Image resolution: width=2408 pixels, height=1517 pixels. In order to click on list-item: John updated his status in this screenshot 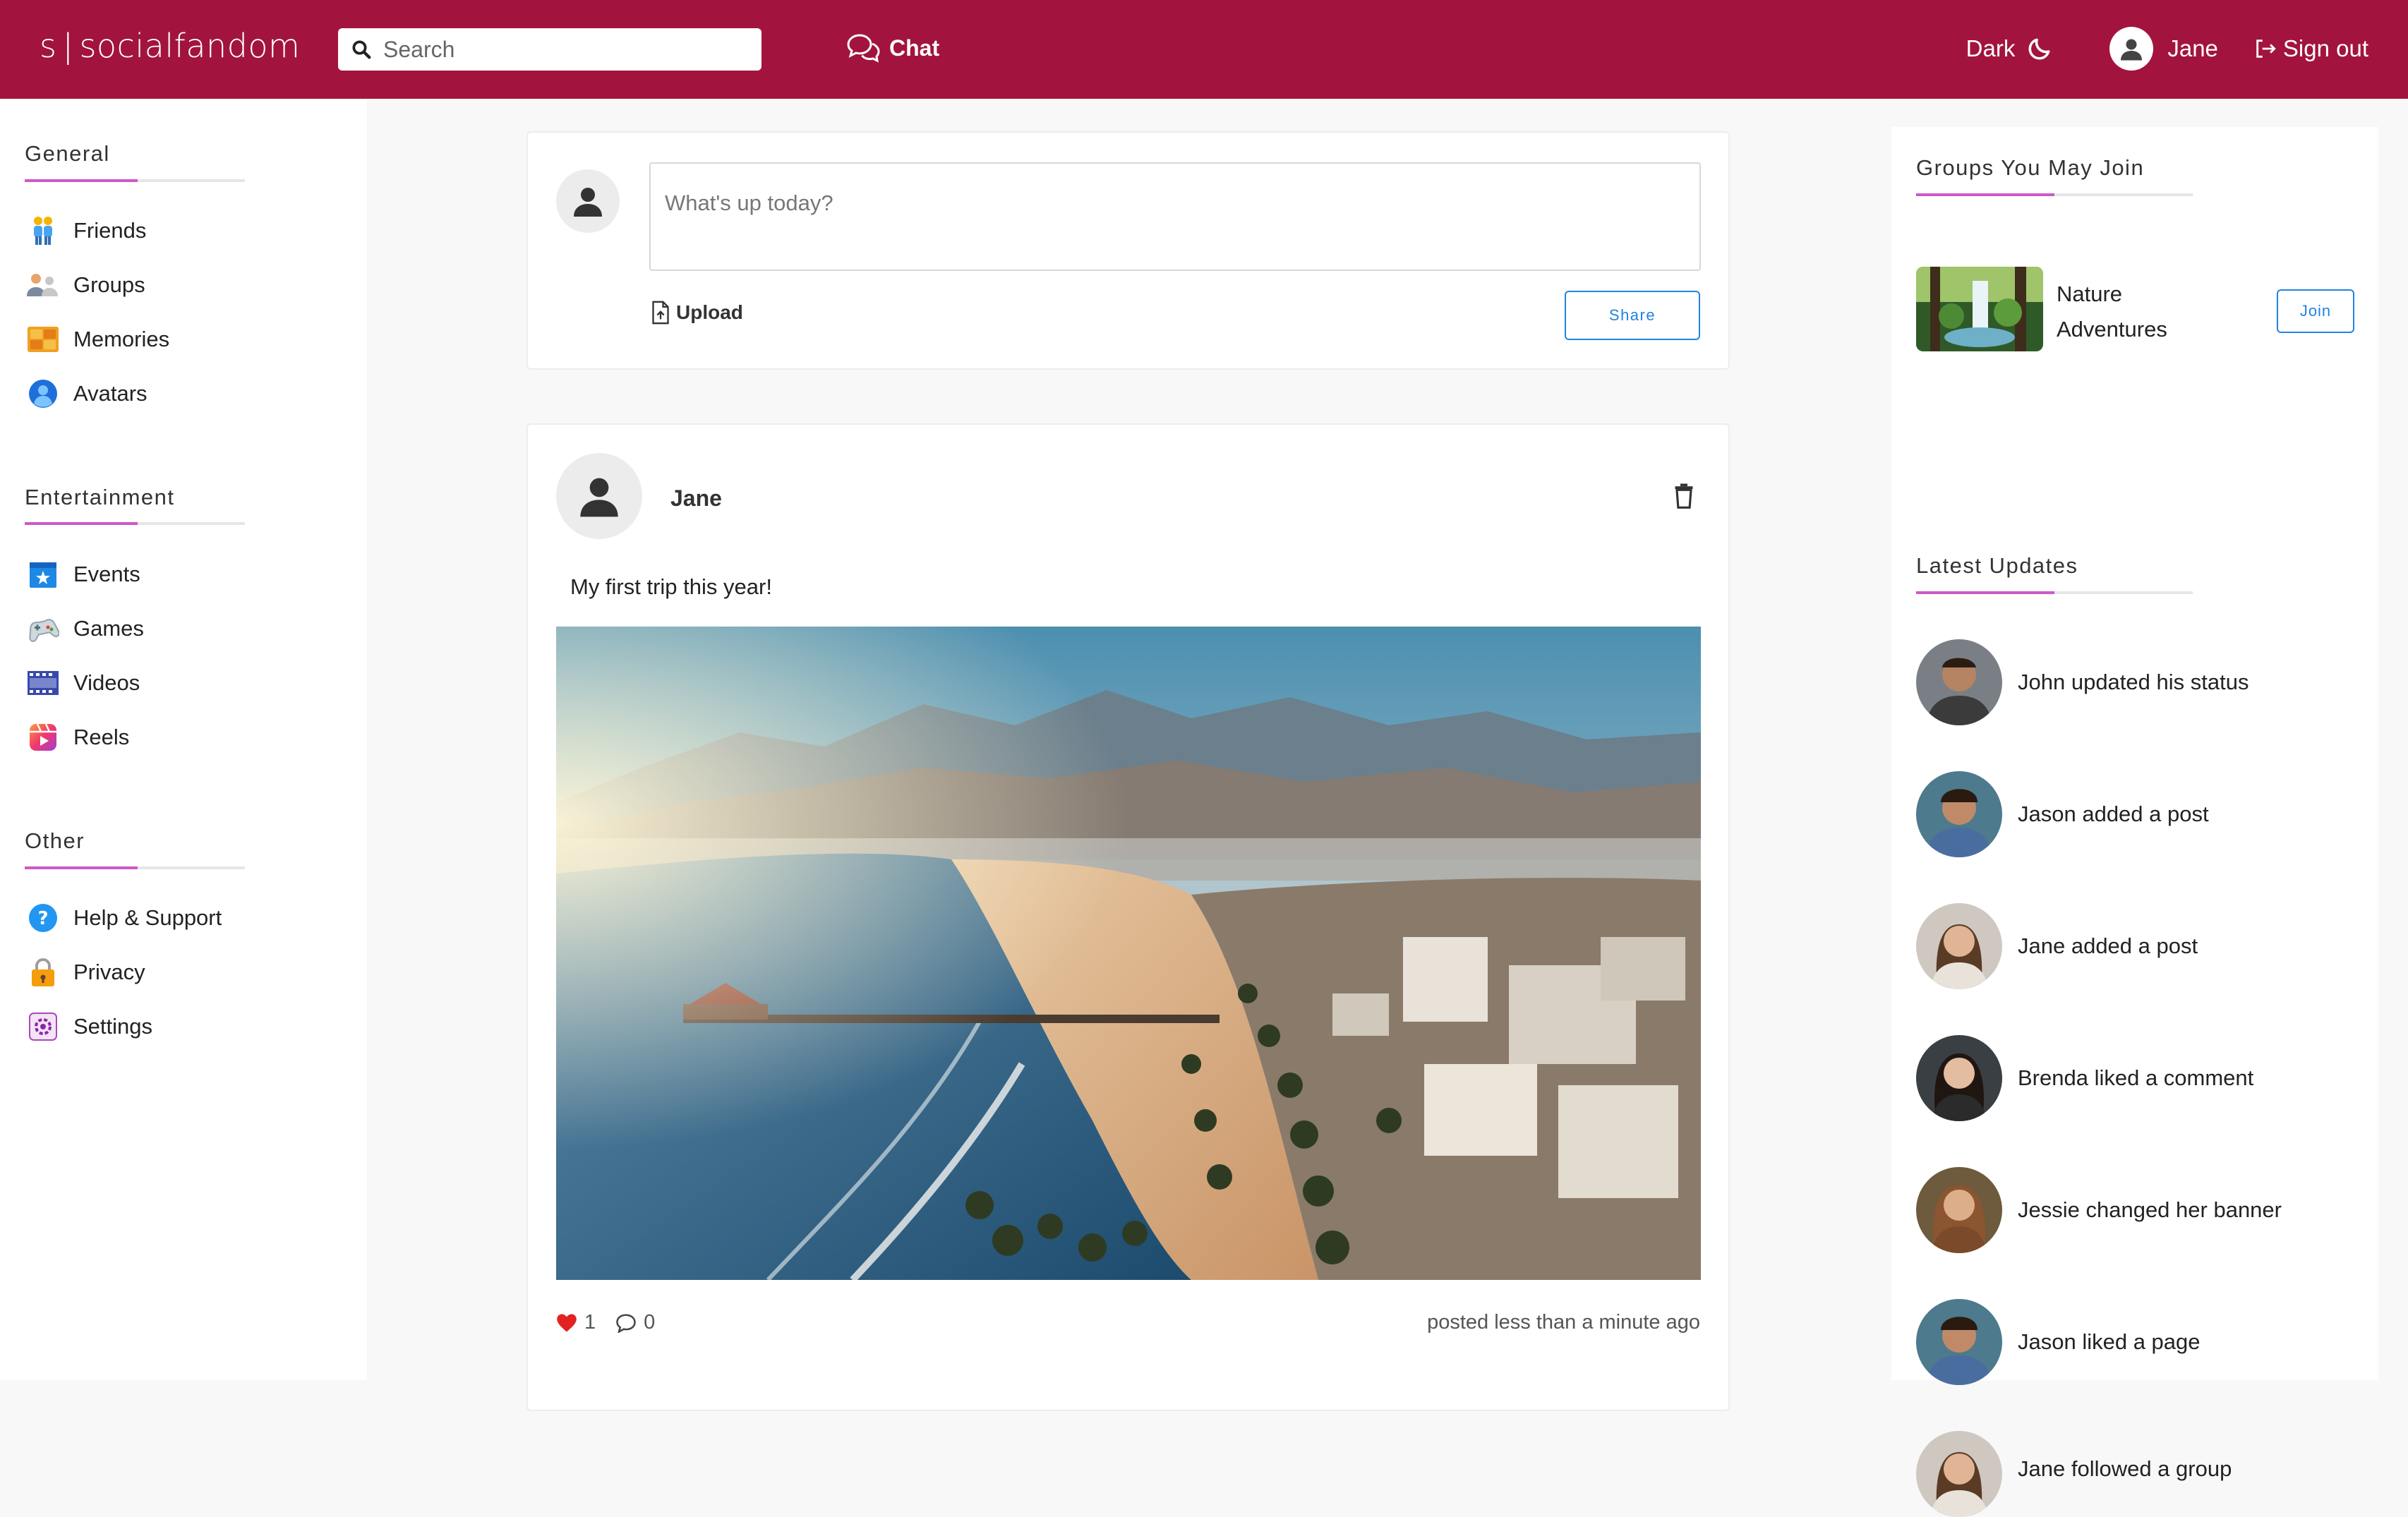, I will do `click(2082, 682)`.